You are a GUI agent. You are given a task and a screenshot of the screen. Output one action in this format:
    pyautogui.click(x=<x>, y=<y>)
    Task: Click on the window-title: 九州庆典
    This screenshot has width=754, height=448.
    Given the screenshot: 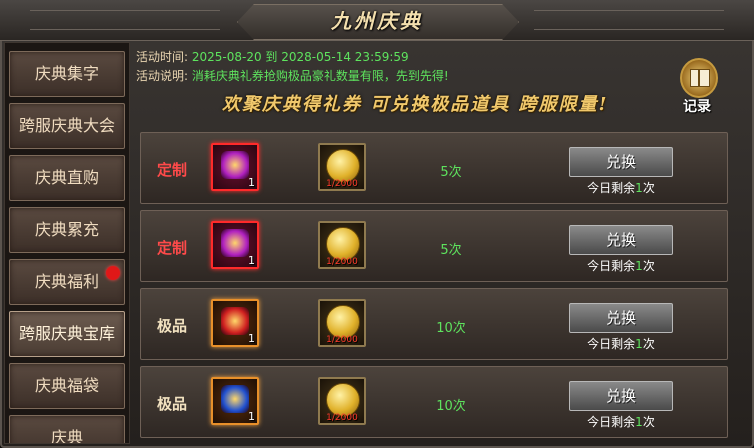 What is the action you would take?
    pyautogui.click(x=377, y=21)
    